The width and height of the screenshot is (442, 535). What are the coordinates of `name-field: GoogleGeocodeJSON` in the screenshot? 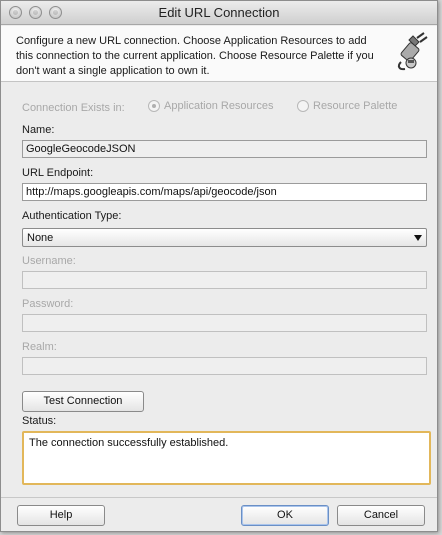 It's located at (224, 149).